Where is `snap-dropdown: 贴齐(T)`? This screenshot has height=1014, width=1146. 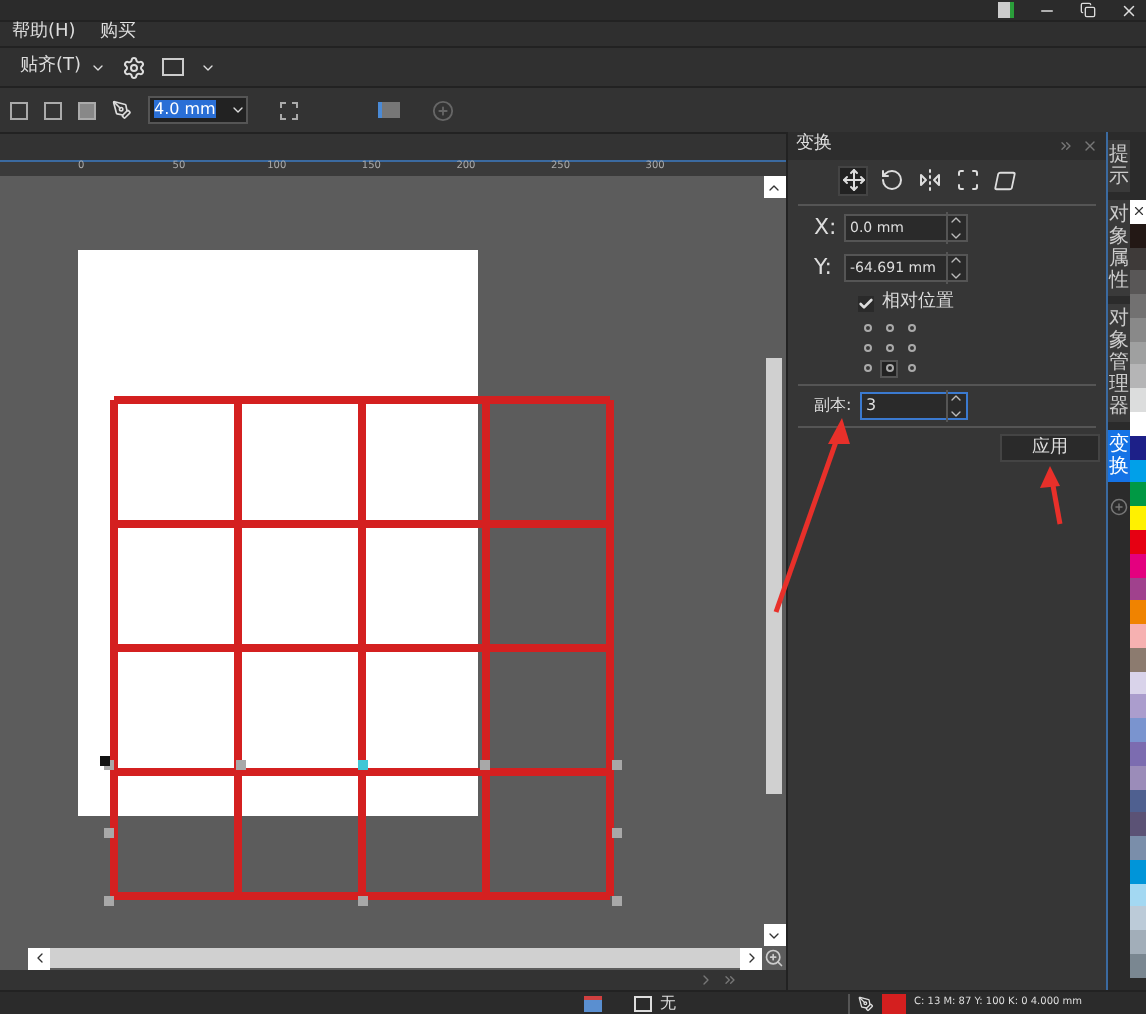 snap-dropdown: 贴齐(T) is located at coordinates (59, 67).